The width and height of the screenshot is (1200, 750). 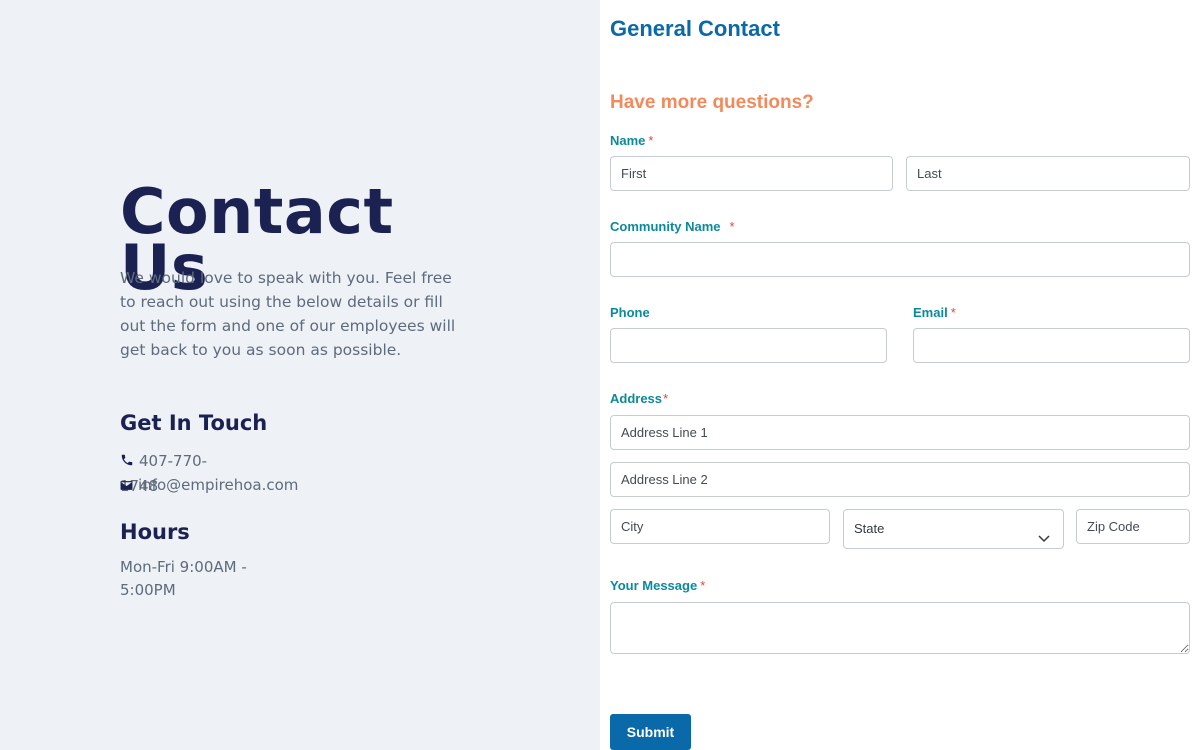 What do you see at coordinates (712, 102) in the screenshot?
I see `form-subtitle: Have more questions?` at bounding box center [712, 102].